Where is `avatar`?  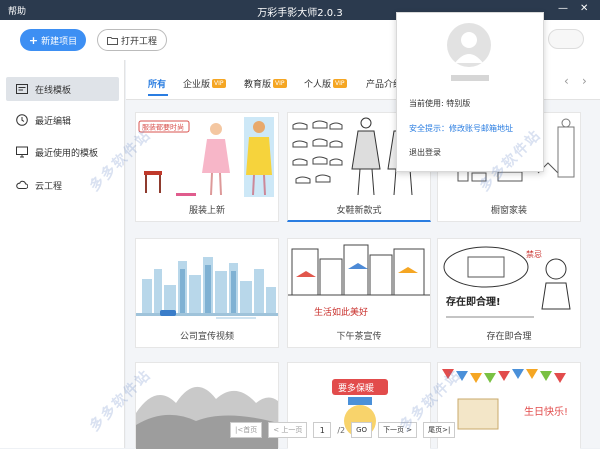
avatar is located at coordinates (469, 45).